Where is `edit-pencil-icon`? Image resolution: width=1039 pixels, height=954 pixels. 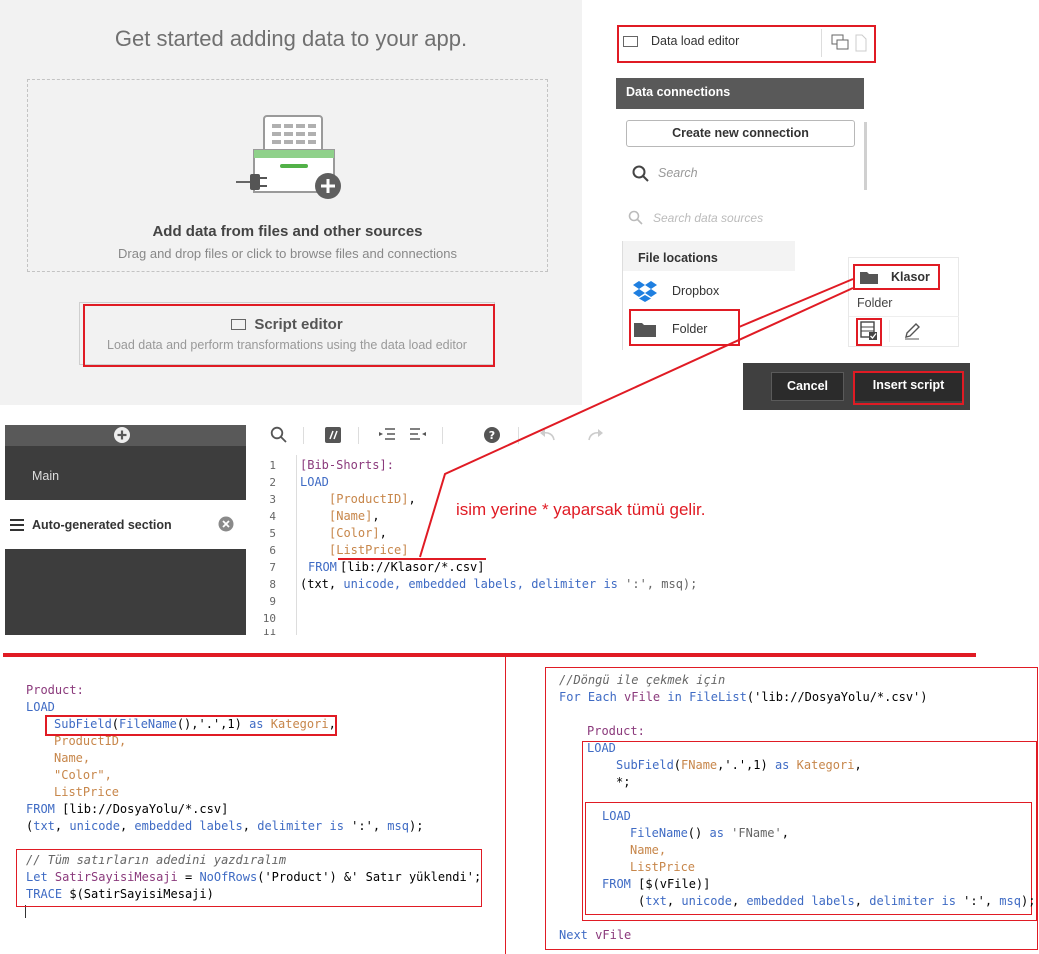 edit-pencil-icon is located at coordinates (912, 331).